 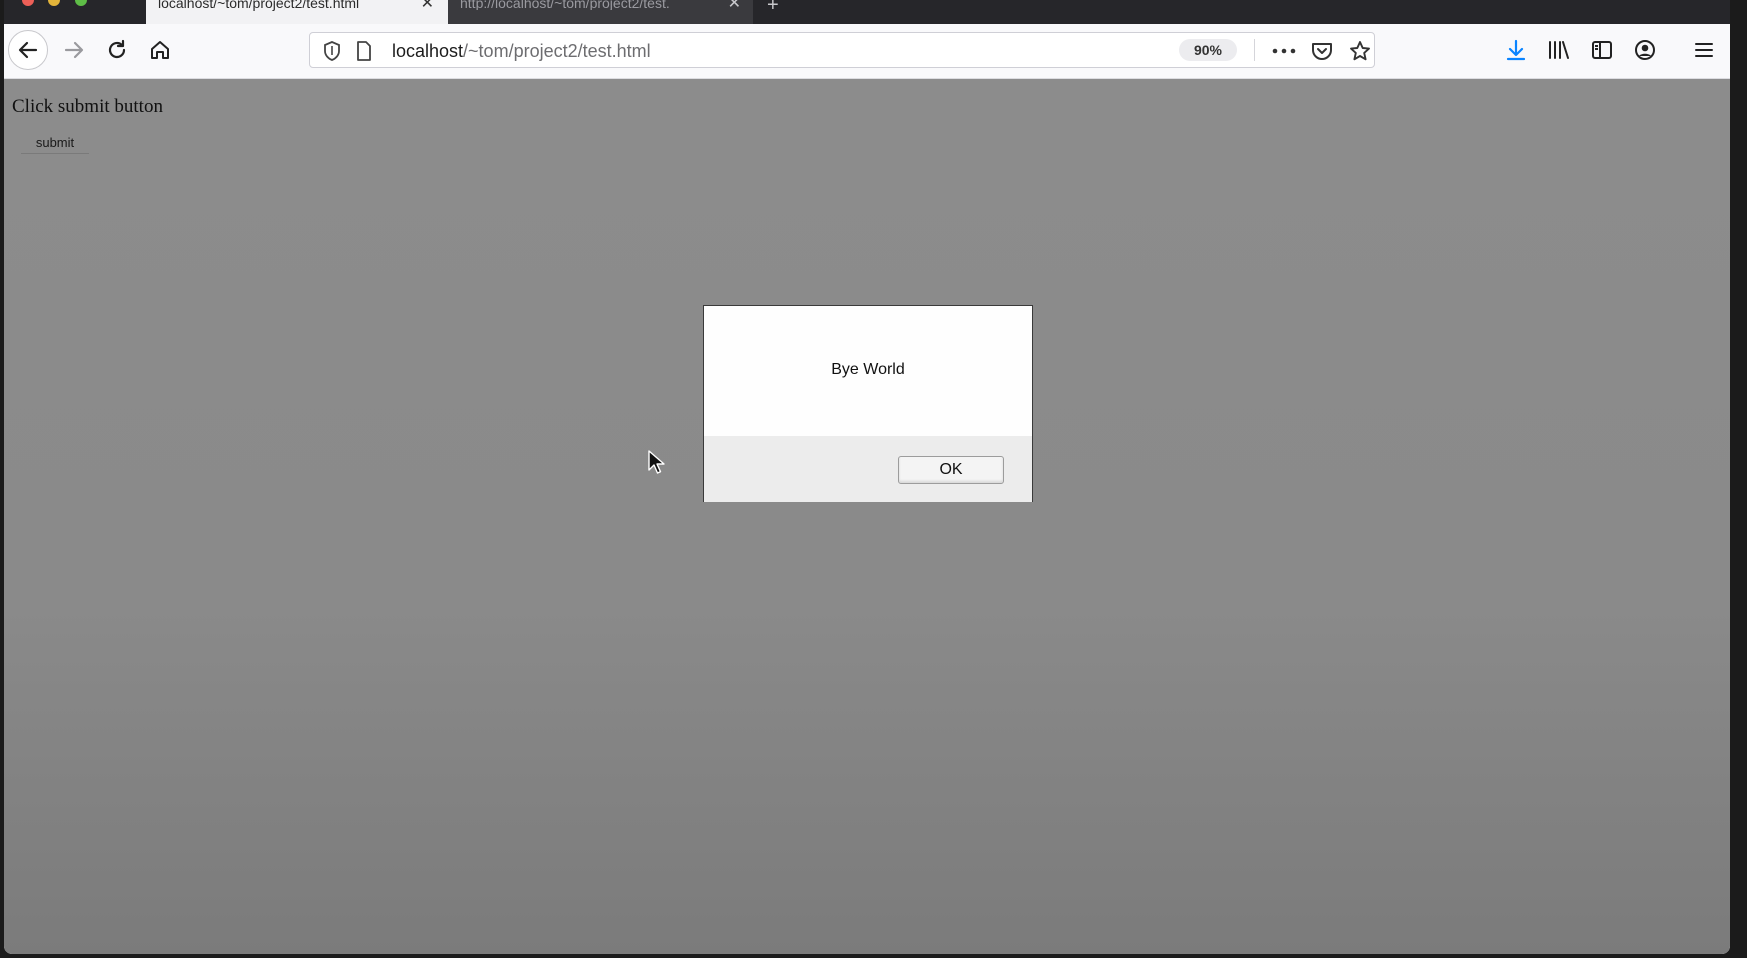 What do you see at coordinates (332, 51) in the screenshot?
I see `shield-icon` at bounding box center [332, 51].